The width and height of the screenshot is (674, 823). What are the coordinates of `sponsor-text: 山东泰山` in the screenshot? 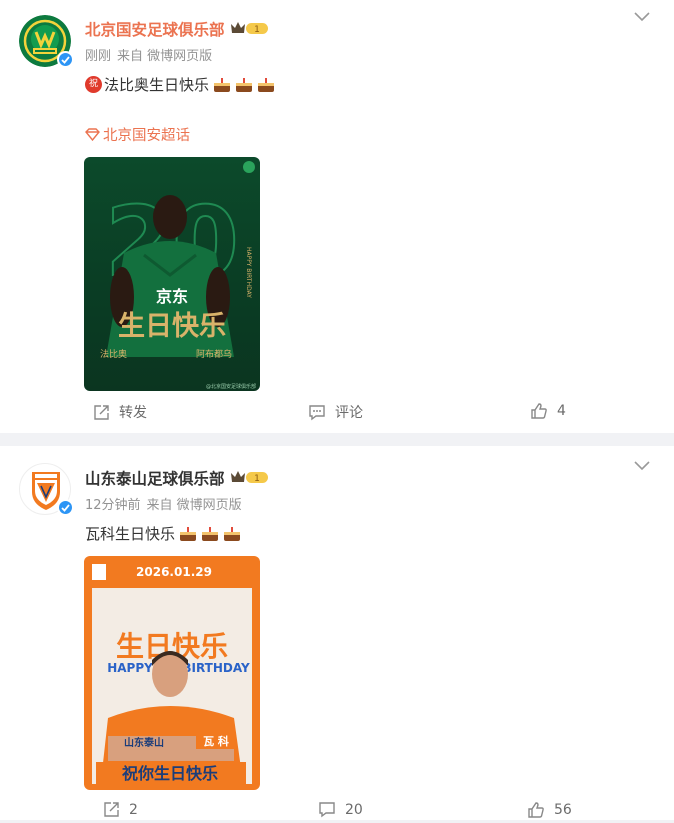 It's located at (144, 742).